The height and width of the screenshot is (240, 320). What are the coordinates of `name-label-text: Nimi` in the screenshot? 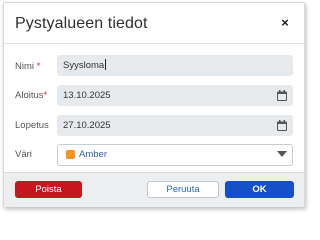 It's located at (24, 66).